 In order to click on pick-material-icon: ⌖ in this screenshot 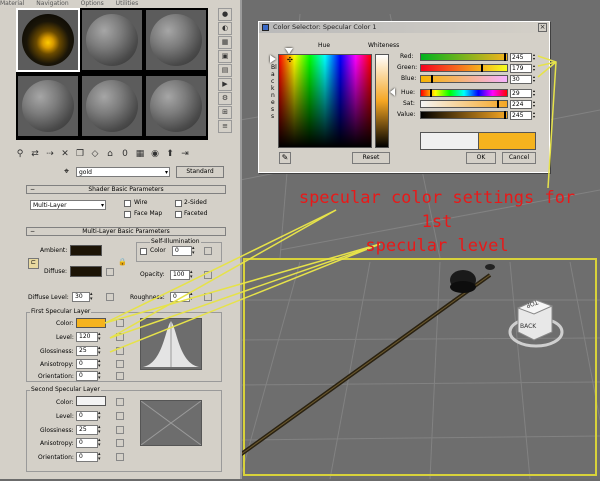, I will do `click(66, 172)`.